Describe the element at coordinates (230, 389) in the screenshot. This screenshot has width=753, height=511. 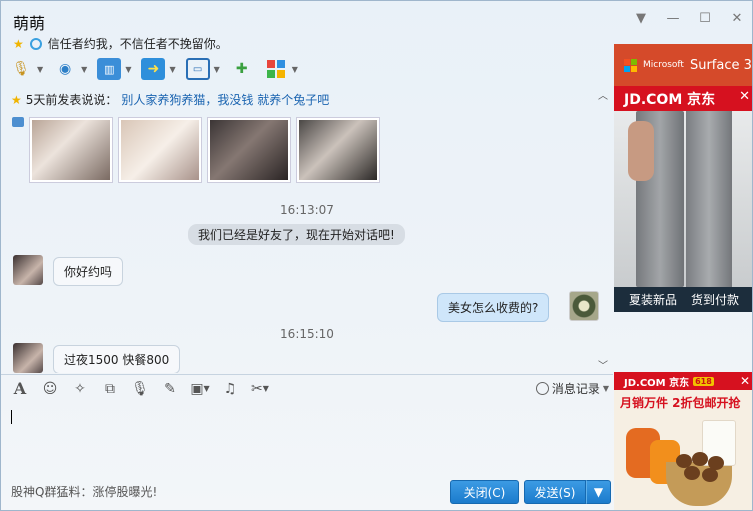
I see `music-icon: ♫` at that location.